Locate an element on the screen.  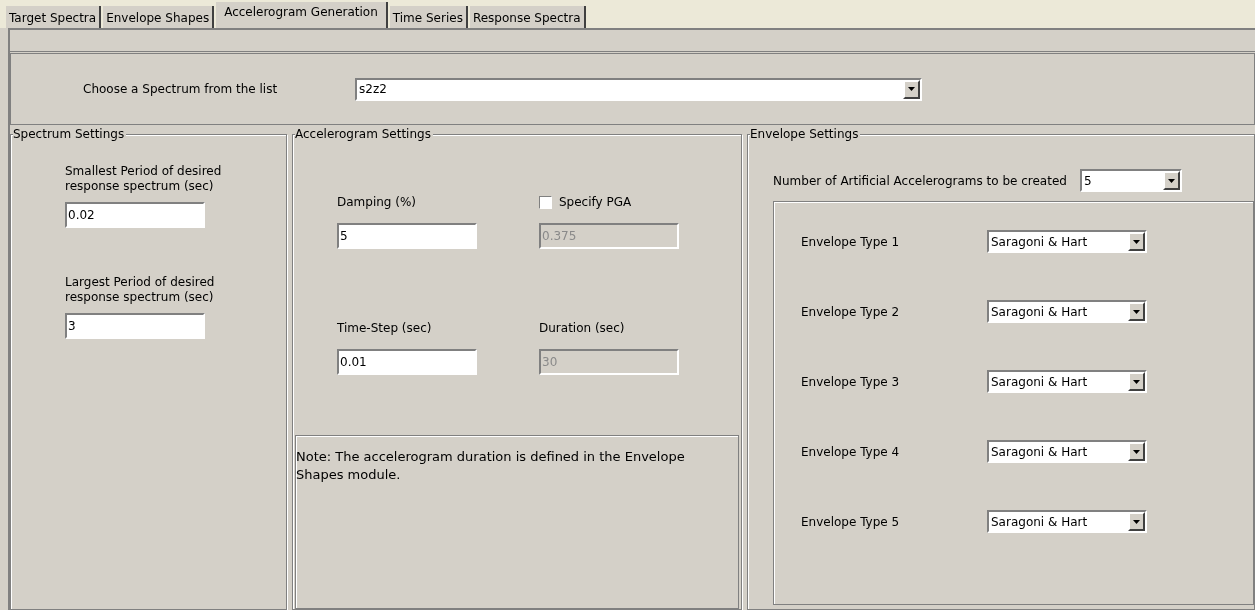
spectrum-label: Choose a Spectrum from the list is located at coordinates (181, 89).